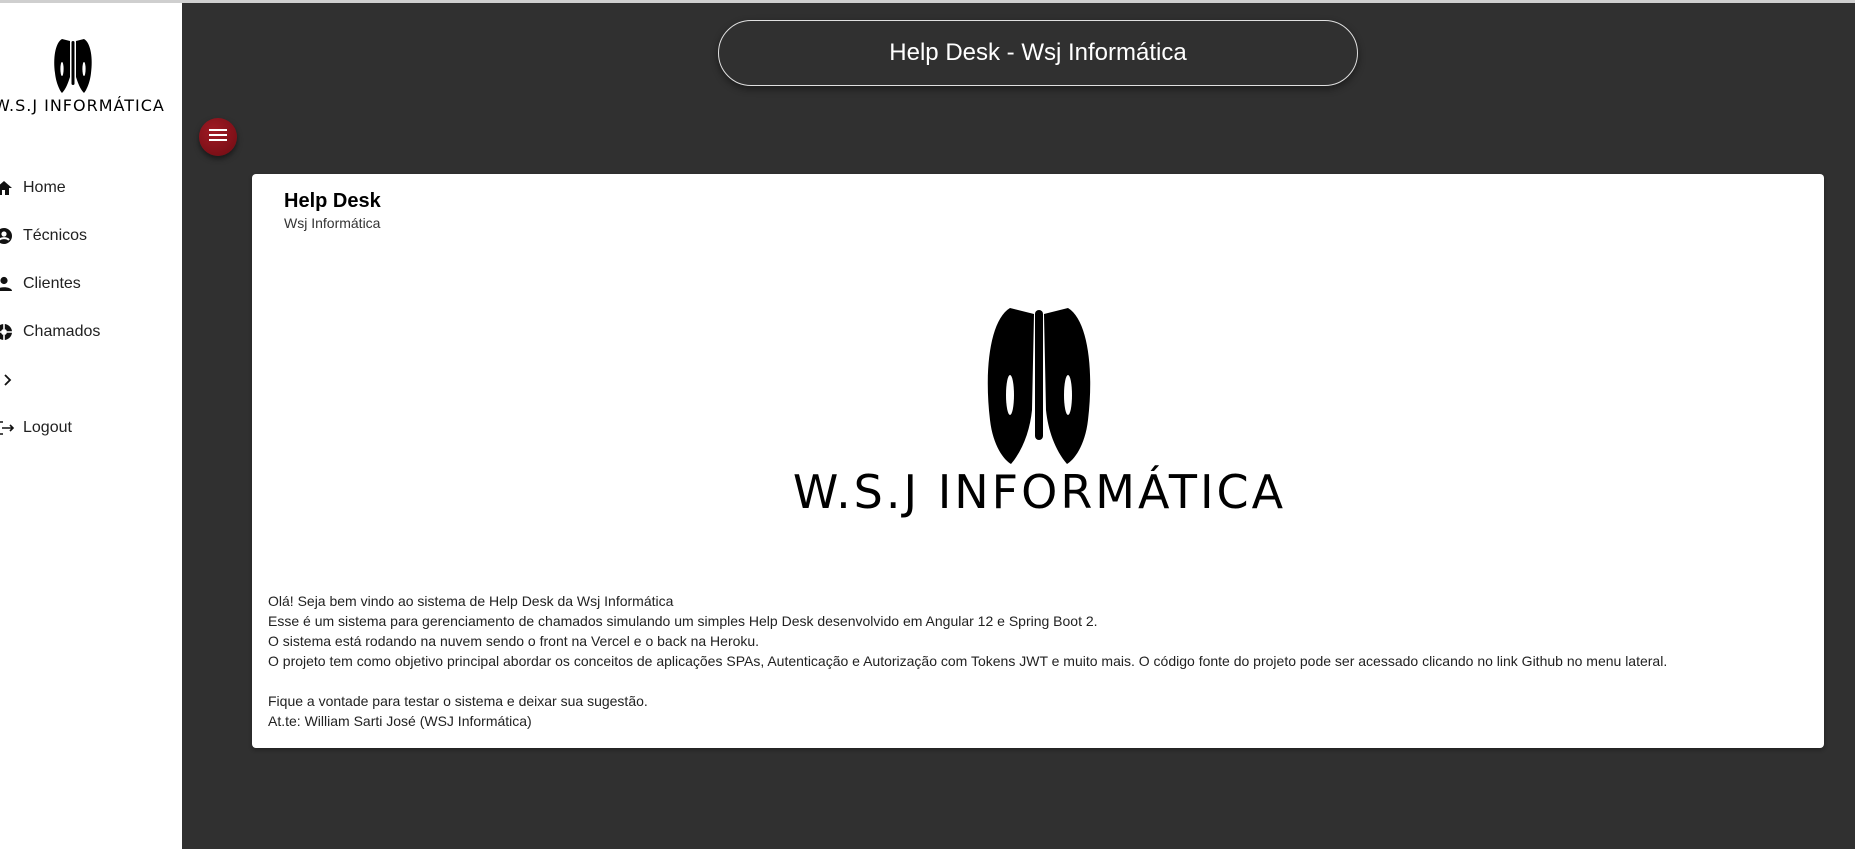  Describe the element at coordinates (82, 105) in the screenshot. I see `sidebar-logo-text: W.S.J INFORMÁTICA` at that location.